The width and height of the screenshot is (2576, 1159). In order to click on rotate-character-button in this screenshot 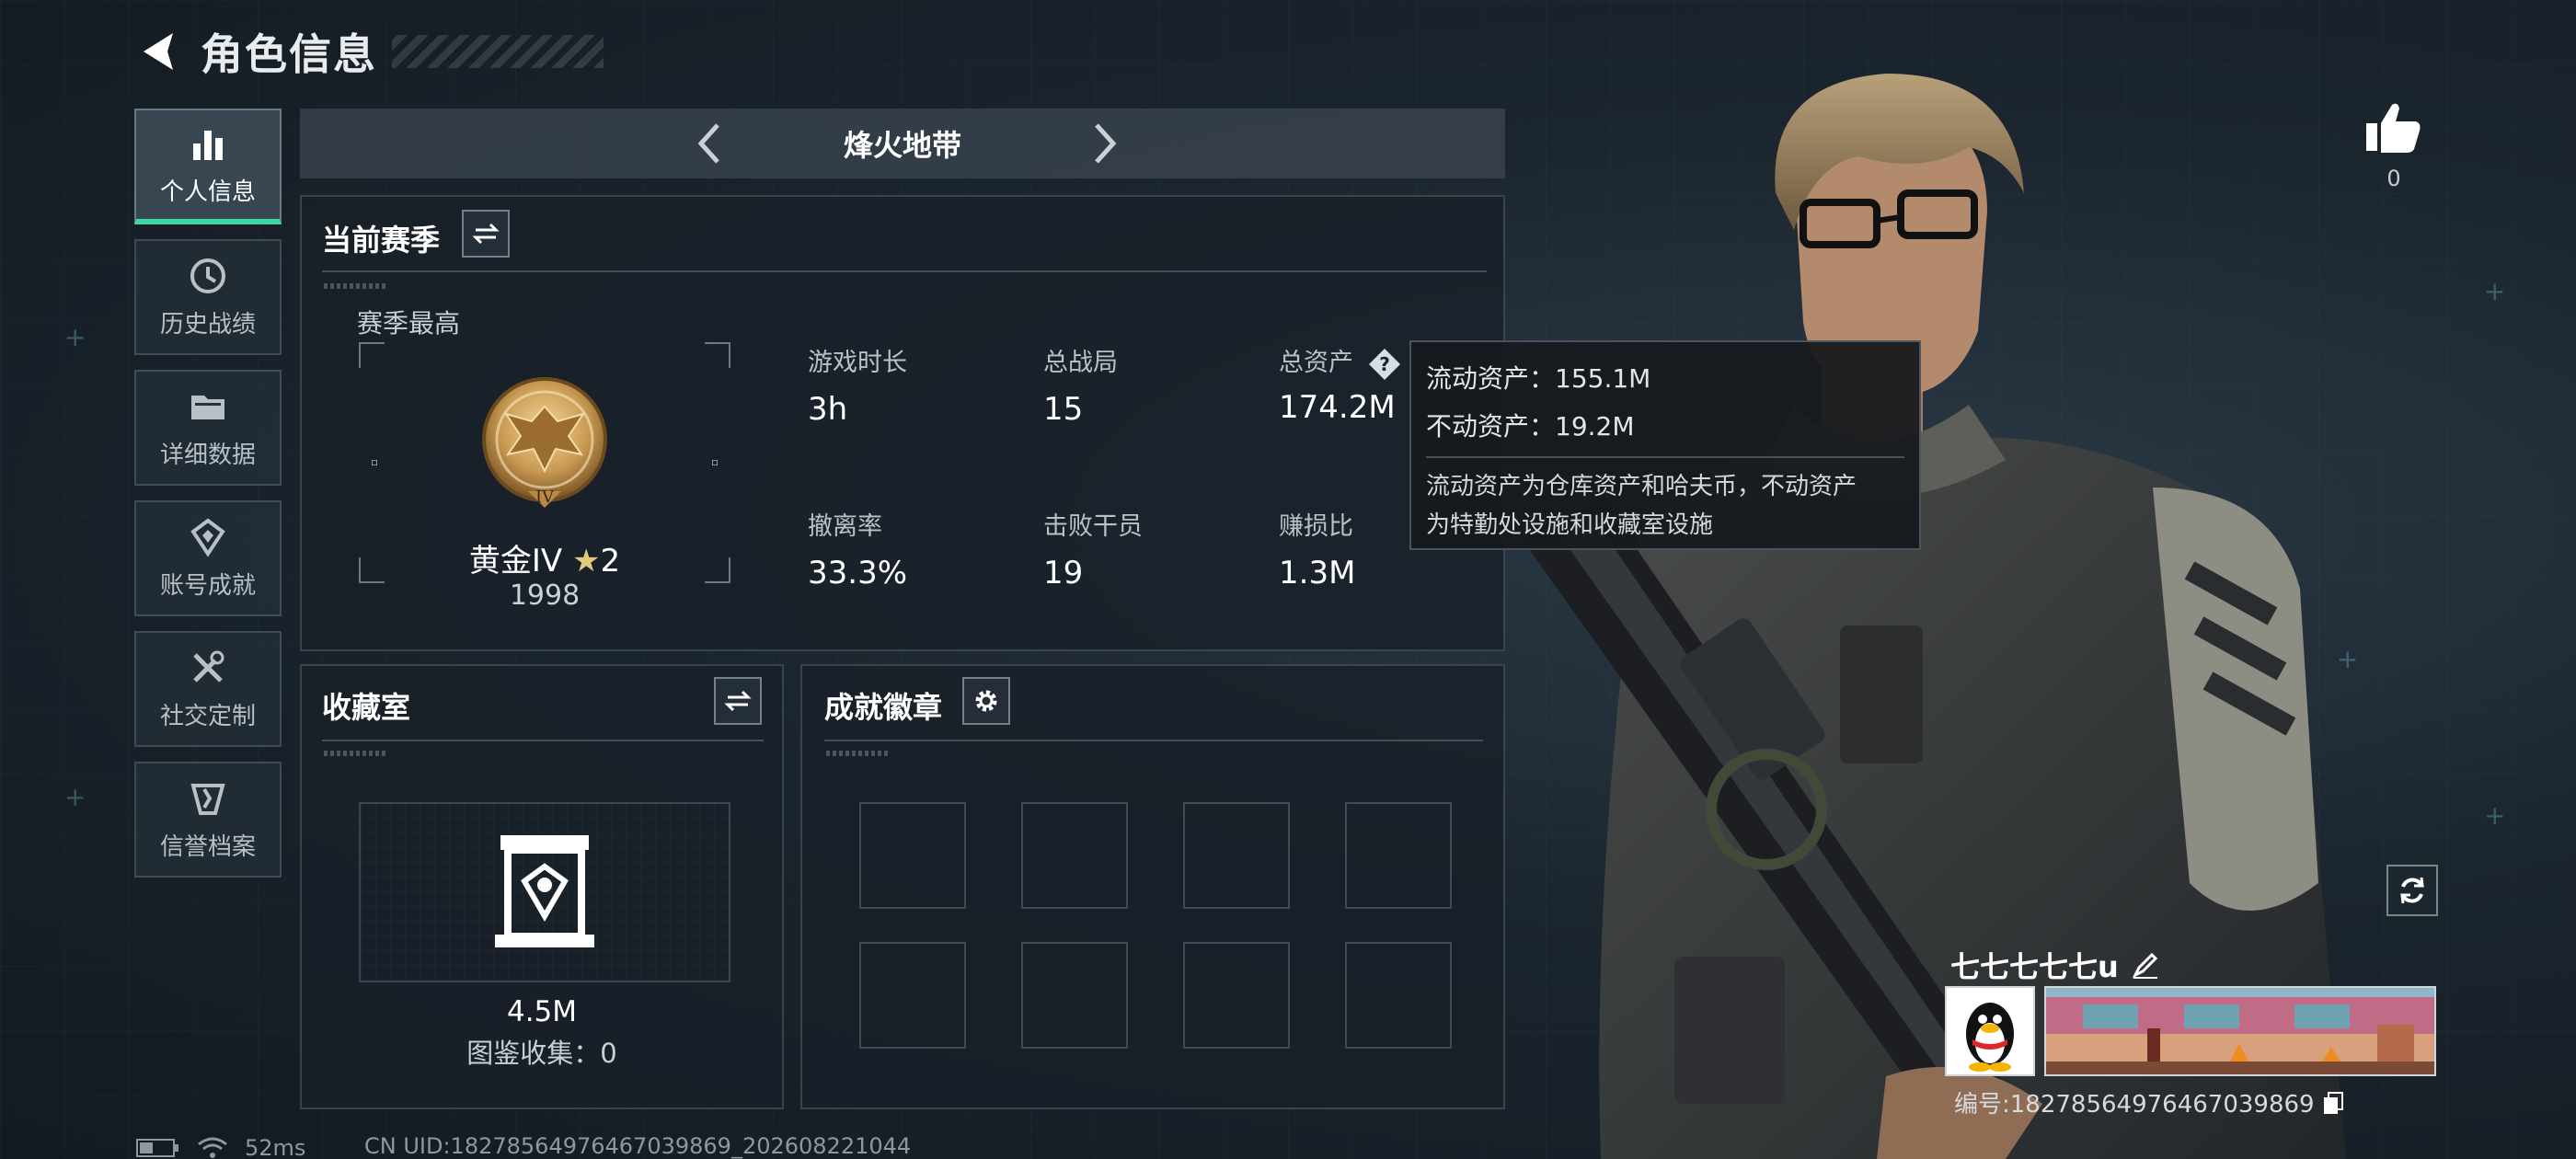, I will do `click(2412, 890)`.